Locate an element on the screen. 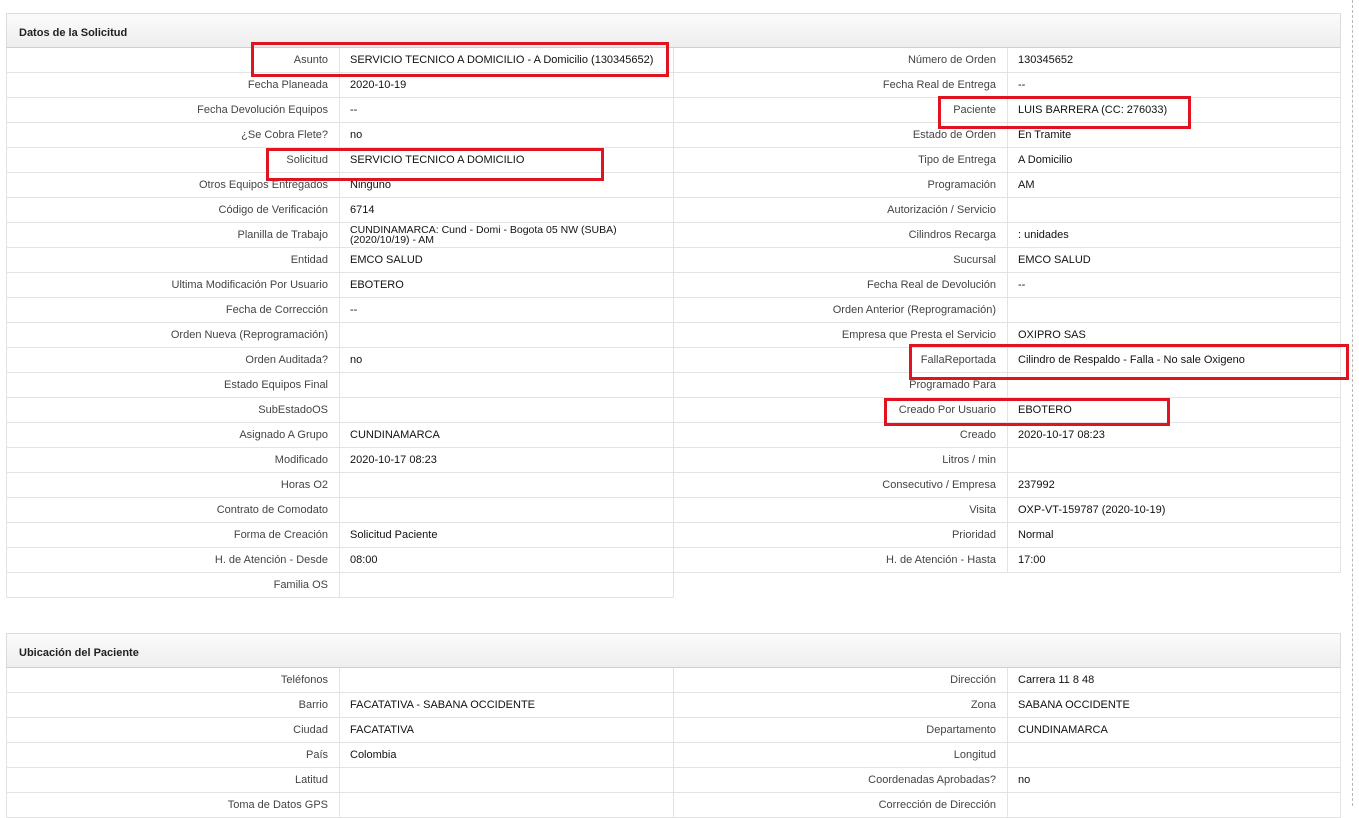 This screenshot has width=1359, height=818. field-label-fecha-real-de-entrega: Fecha Real de Entrega is located at coordinates (841, 85).